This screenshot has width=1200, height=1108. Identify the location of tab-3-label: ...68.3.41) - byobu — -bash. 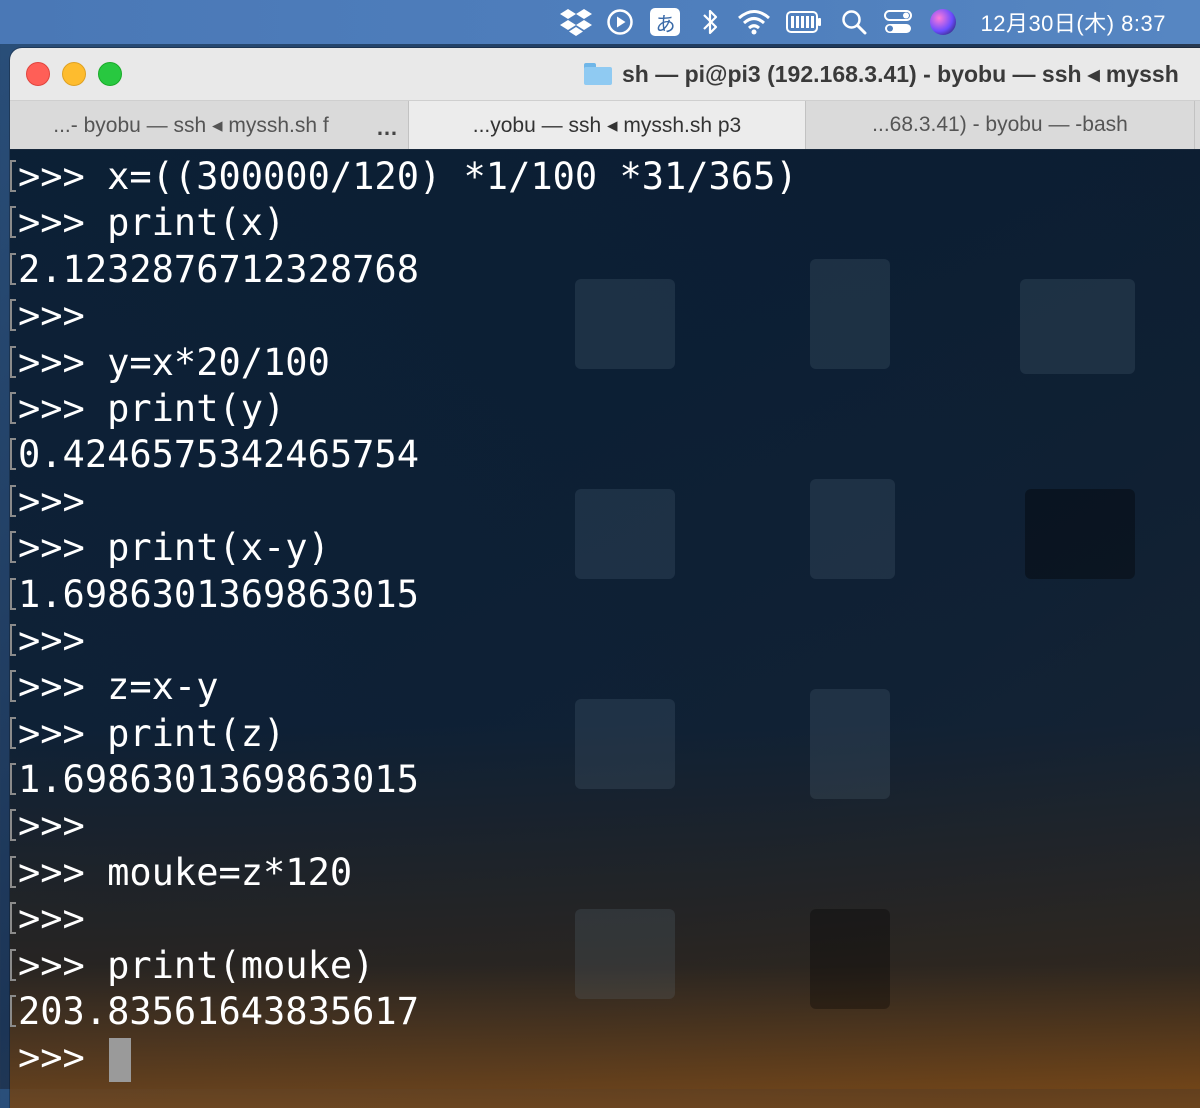
(1000, 124).